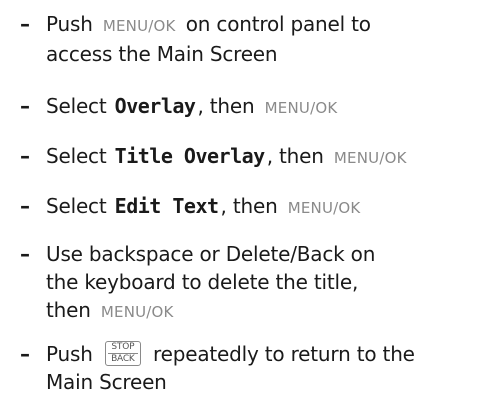 Image resolution: width=489 pixels, height=408 pixels. I want to click on instruction-line: Select Edit Text, then MENU/OK, so click(203, 206).